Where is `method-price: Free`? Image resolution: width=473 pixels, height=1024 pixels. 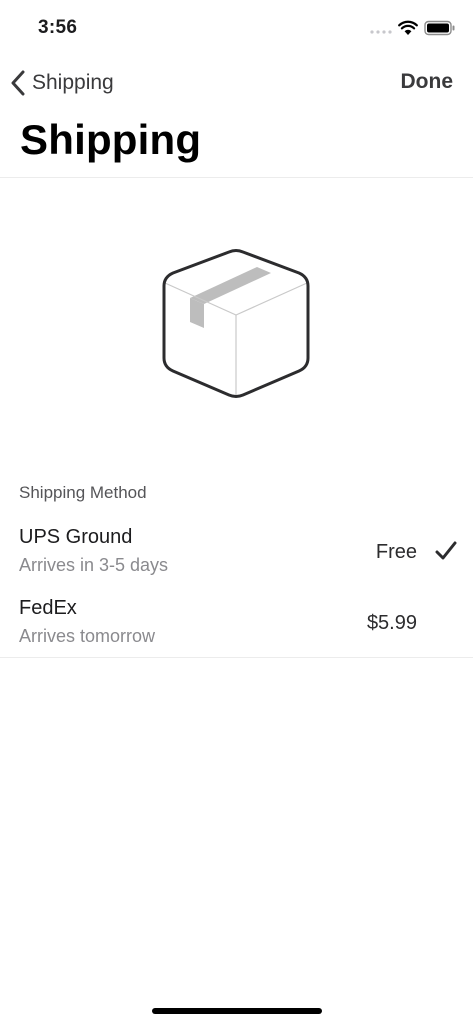 method-price: Free is located at coordinates (396, 552).